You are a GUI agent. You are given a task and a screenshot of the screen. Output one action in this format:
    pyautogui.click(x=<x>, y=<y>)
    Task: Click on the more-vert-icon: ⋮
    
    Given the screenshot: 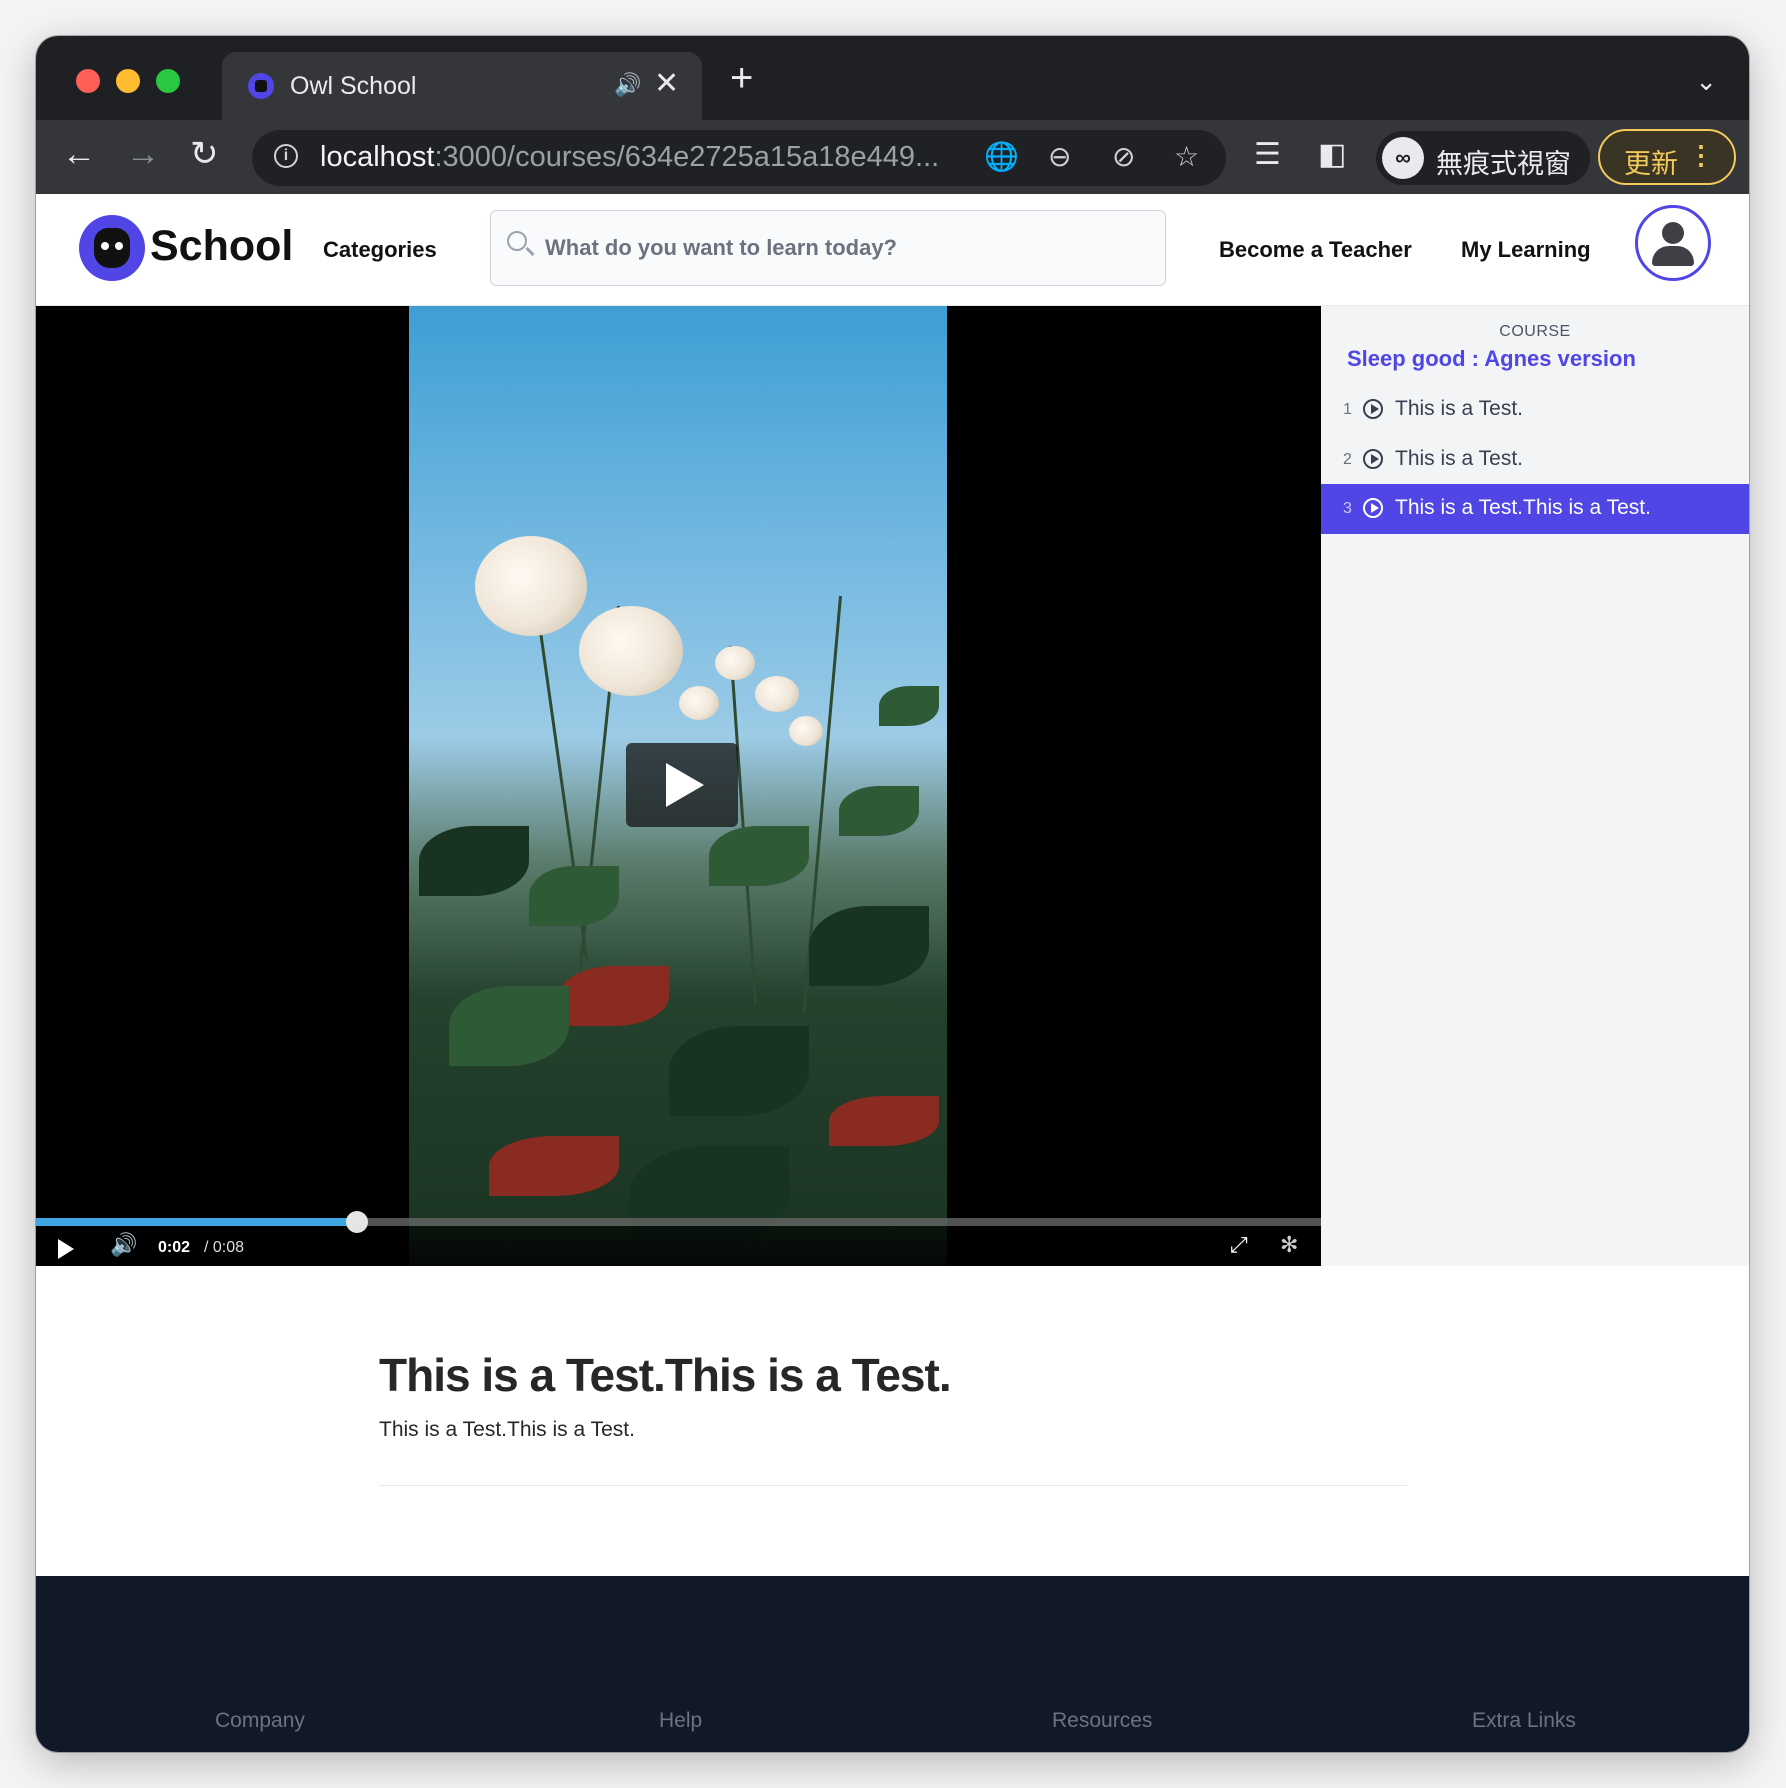 What is the action you would take?
    pyautogui.click(x=1701, y=155)
    